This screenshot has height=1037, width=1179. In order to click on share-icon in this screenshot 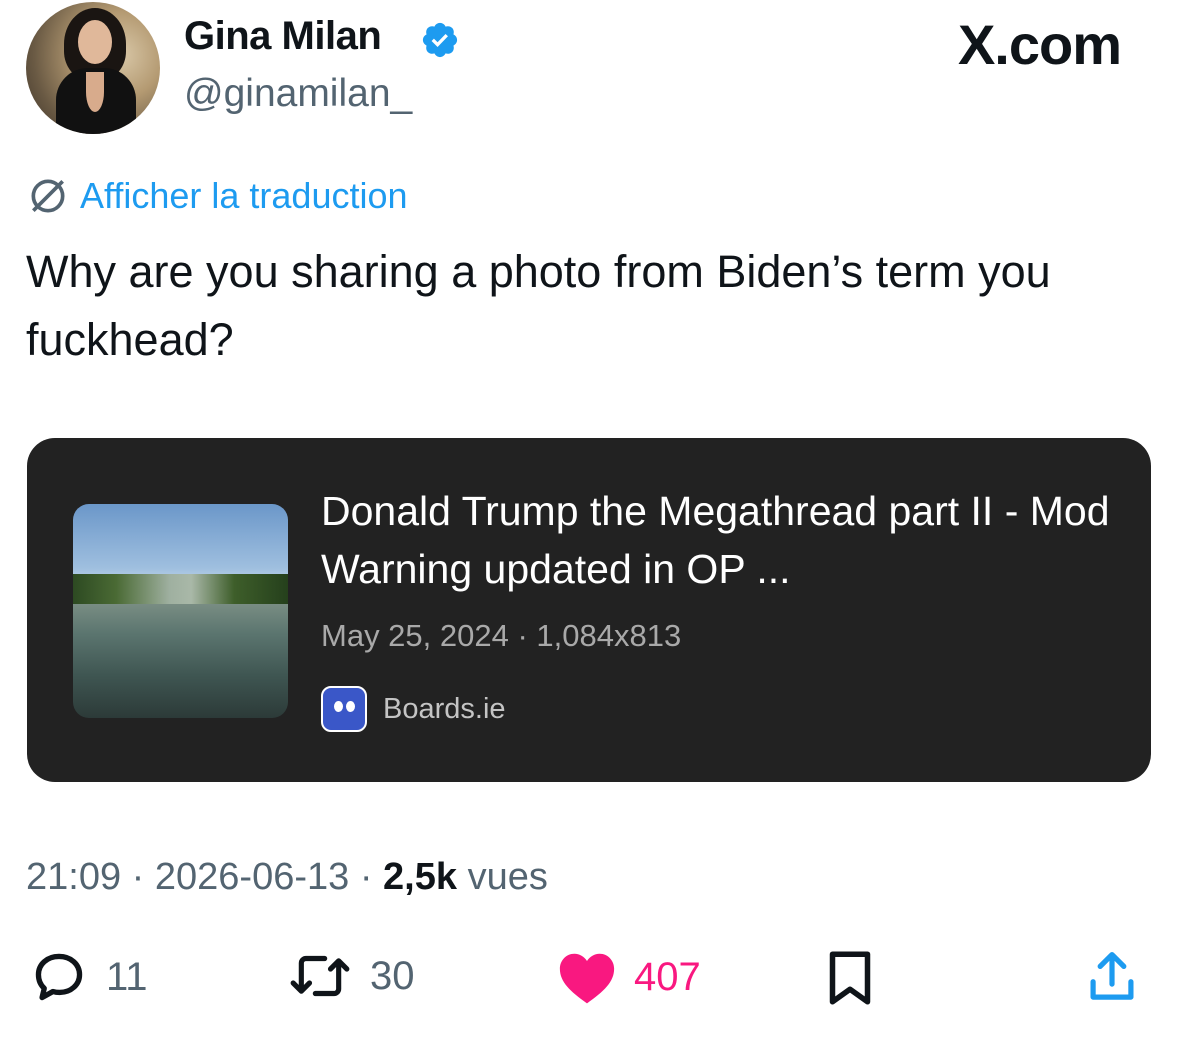, I will do `click(1112, 975)`.